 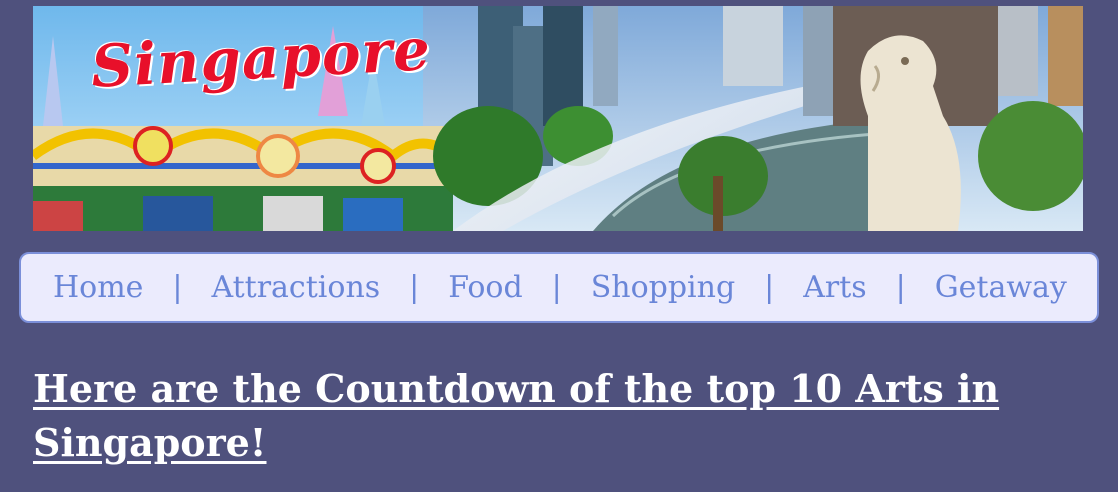 I want to click on nav-link-getaway: Getaway, so click(x=1001, y=287).